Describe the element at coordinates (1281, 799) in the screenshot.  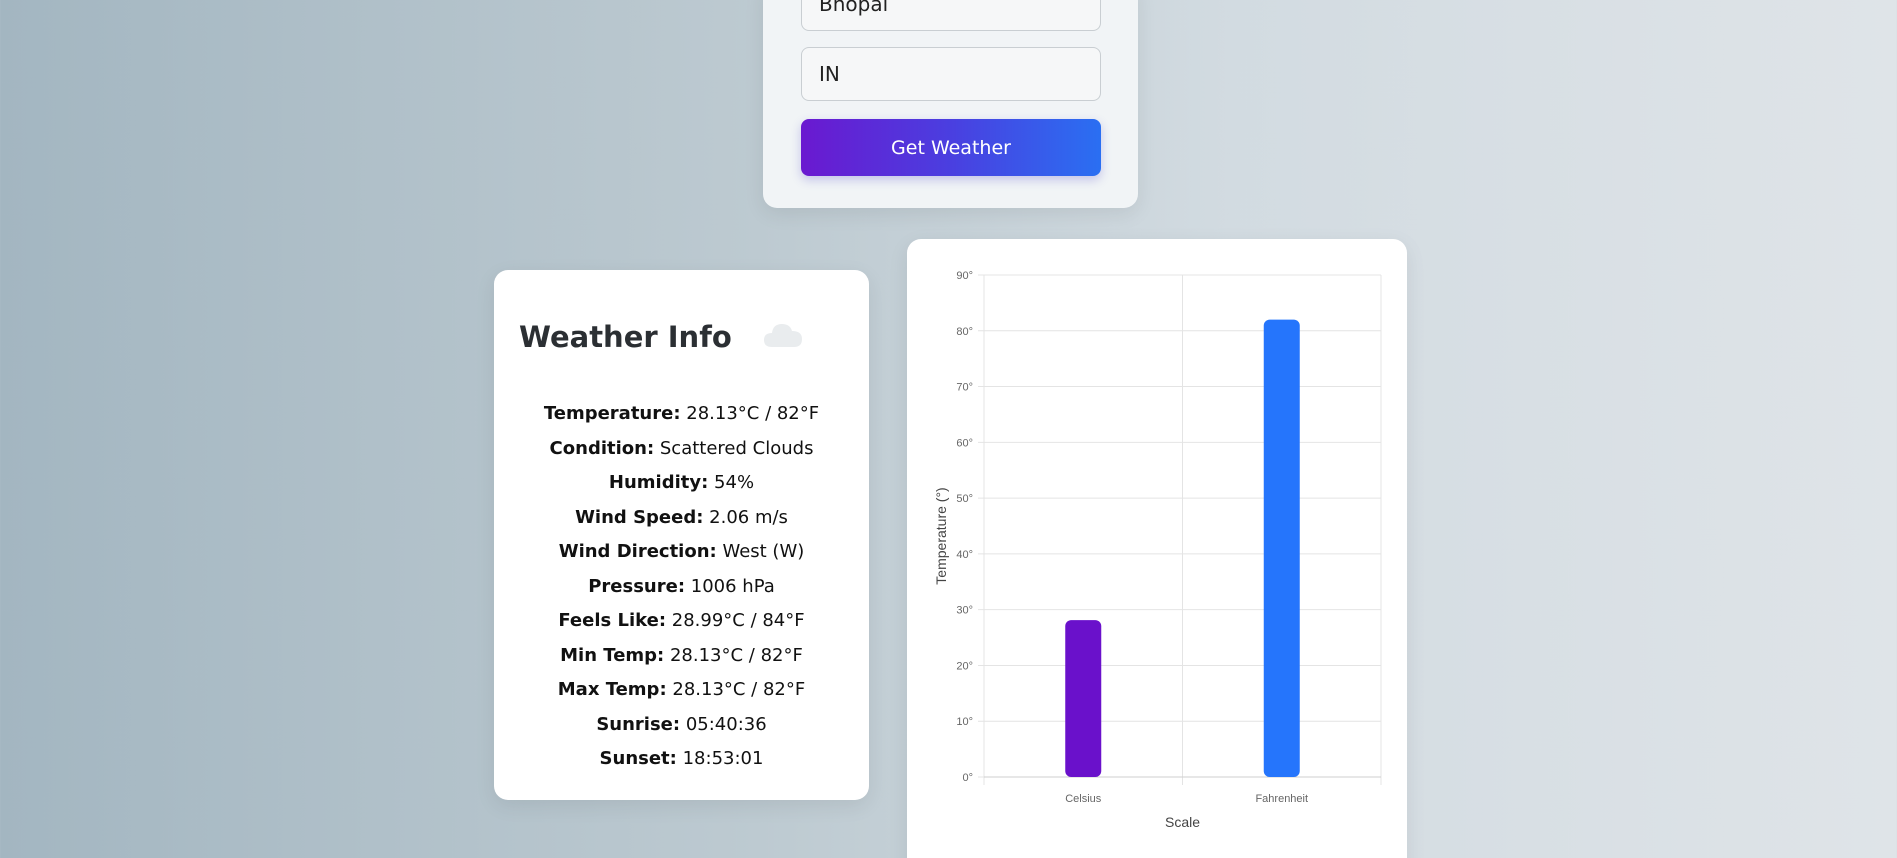
I see `x-tick-label: Fahrenheit` at that location.